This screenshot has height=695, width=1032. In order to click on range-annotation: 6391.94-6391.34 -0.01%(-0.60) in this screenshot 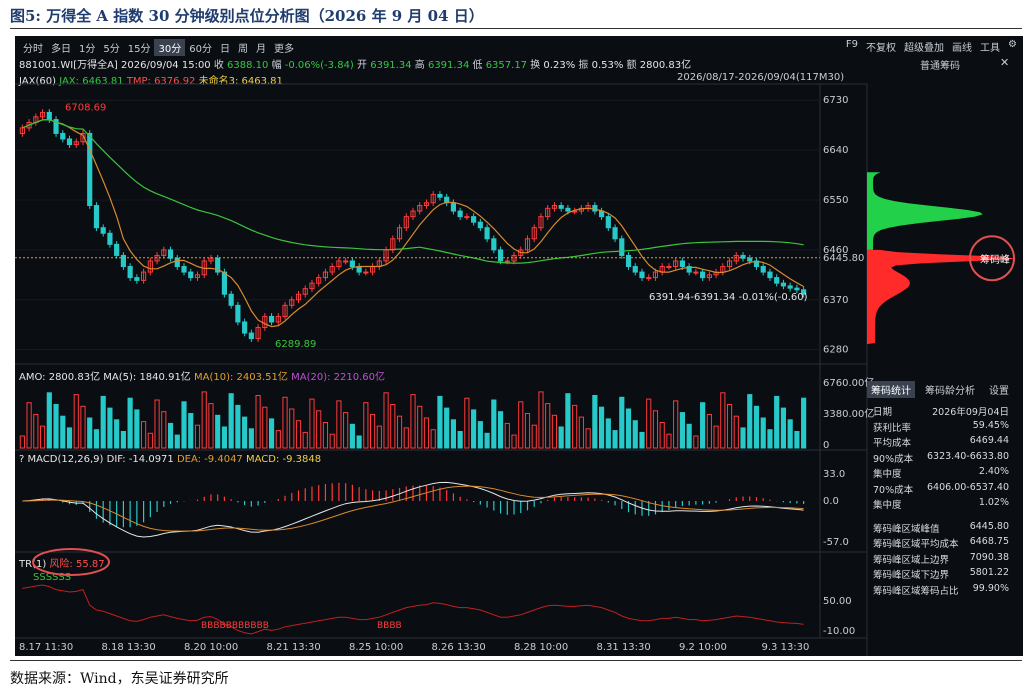, I will do `click(728, 297)`.